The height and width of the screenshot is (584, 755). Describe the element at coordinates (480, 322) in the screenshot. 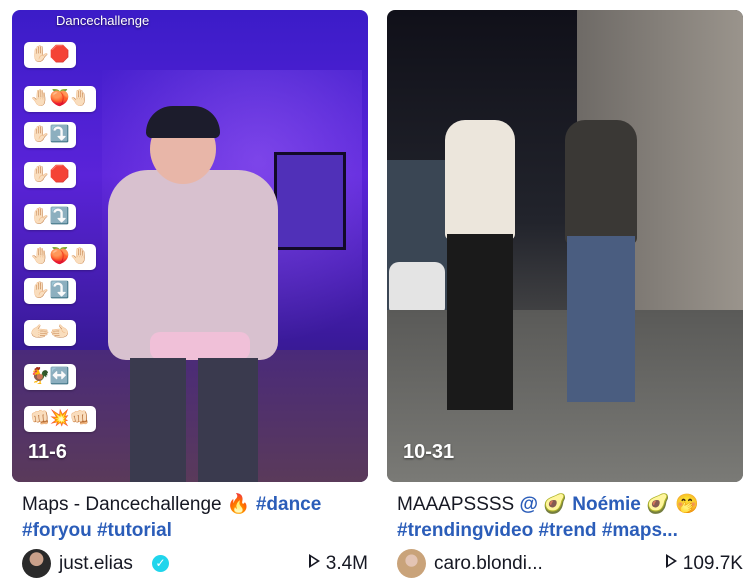

I see `person-left-legs` at that location.